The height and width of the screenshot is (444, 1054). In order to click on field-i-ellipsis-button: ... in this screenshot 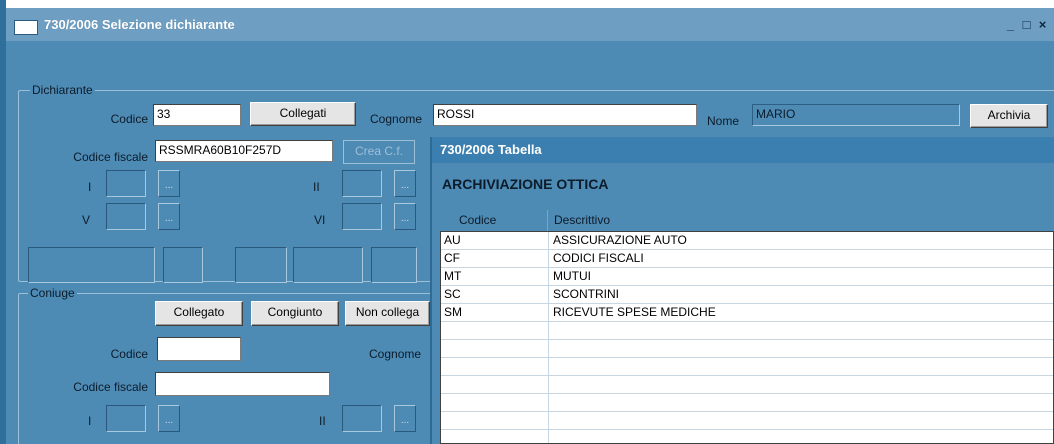, I will do `click(169, 183)`.